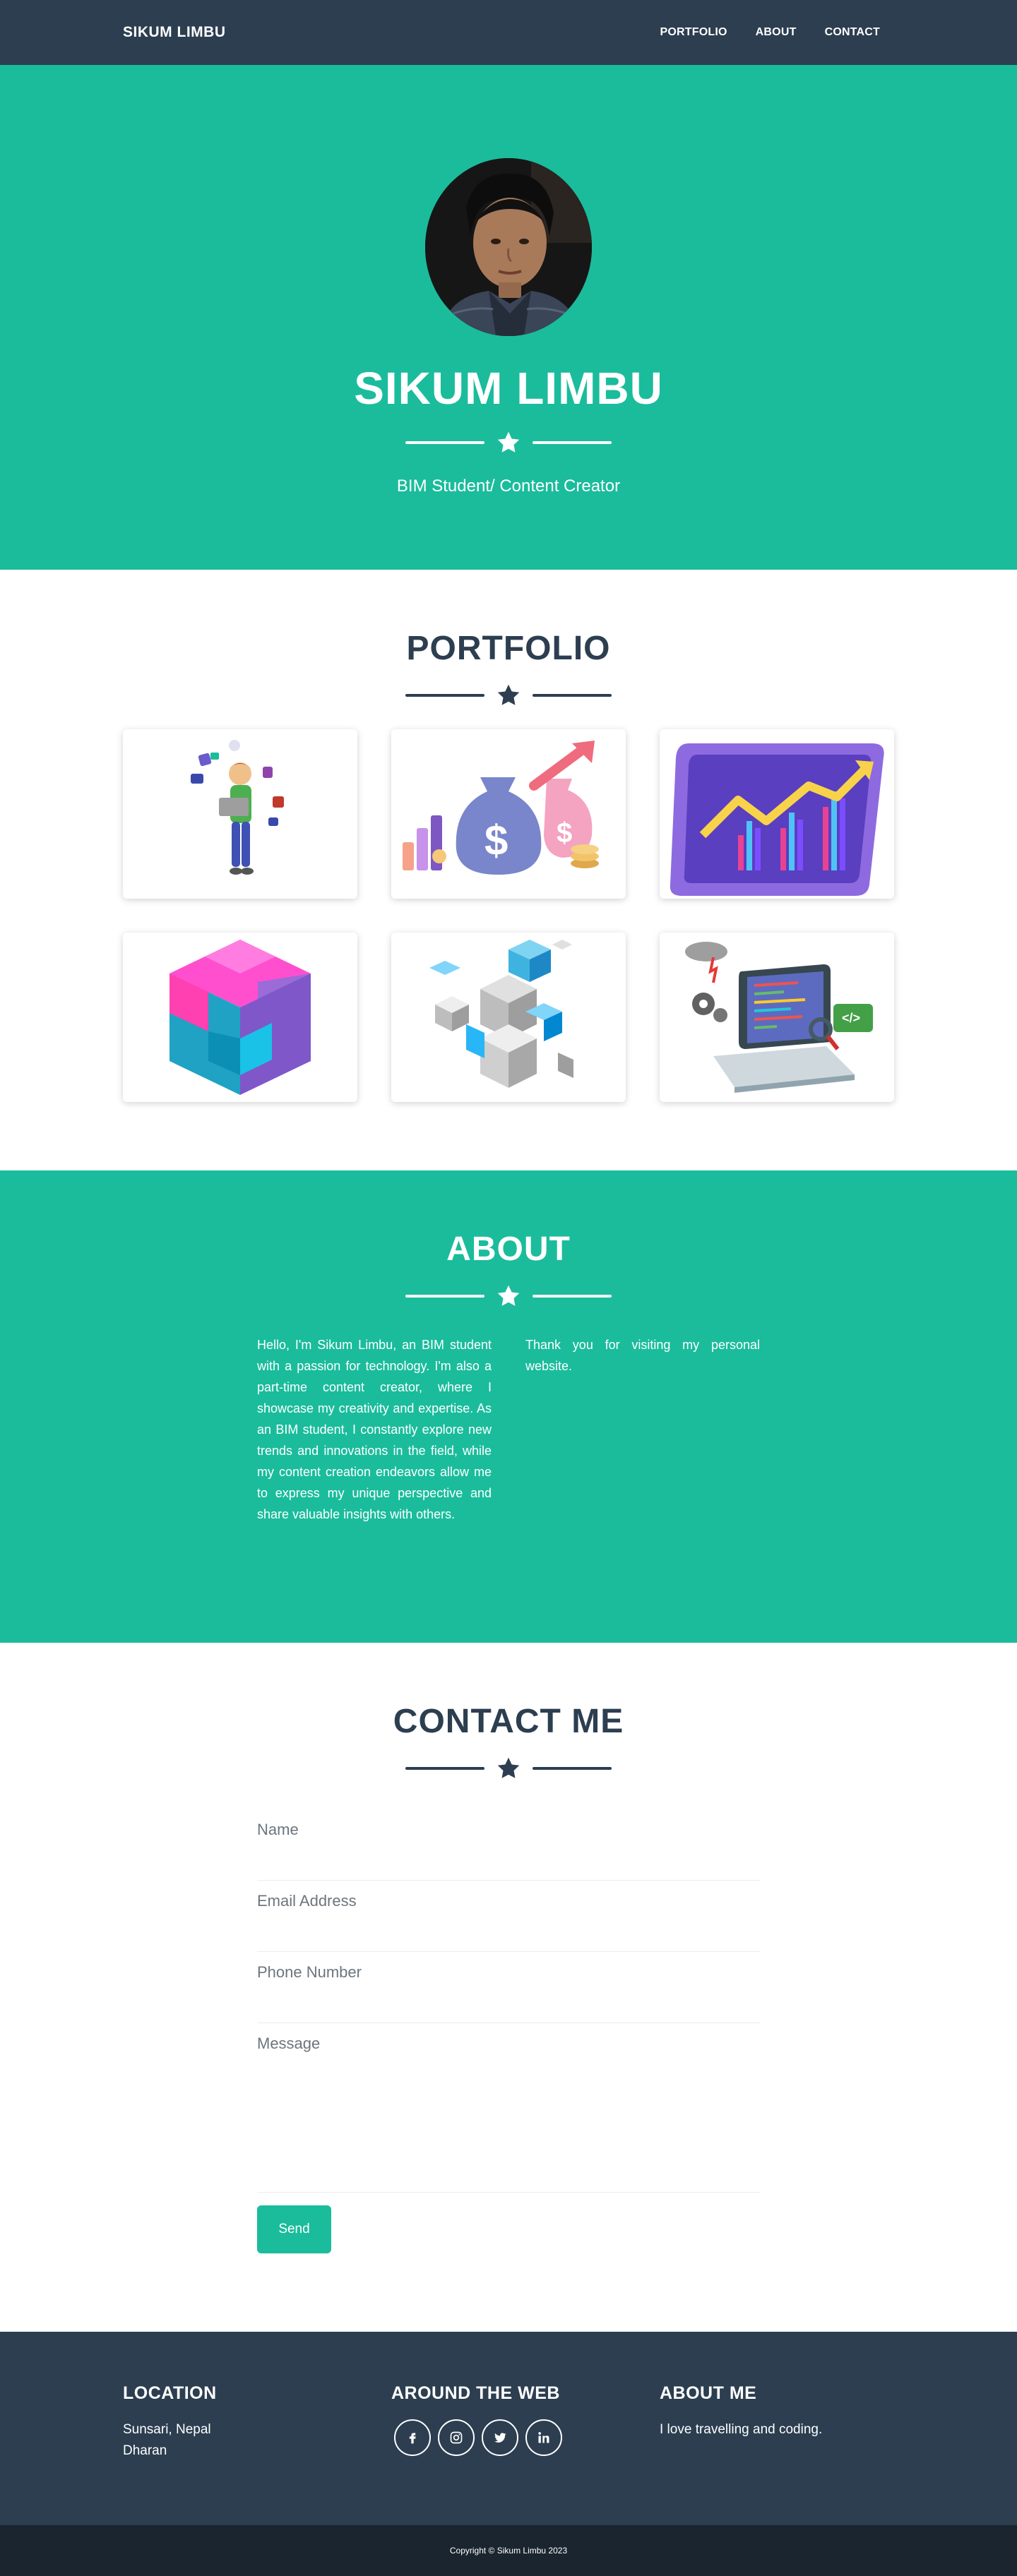 The width and height of the screenshot is (1017, 2576). What do you see at coordinates (501, 1014) in the screenshot?
I see `cube-blocks-illustration` at bounding box center [501, 1014].